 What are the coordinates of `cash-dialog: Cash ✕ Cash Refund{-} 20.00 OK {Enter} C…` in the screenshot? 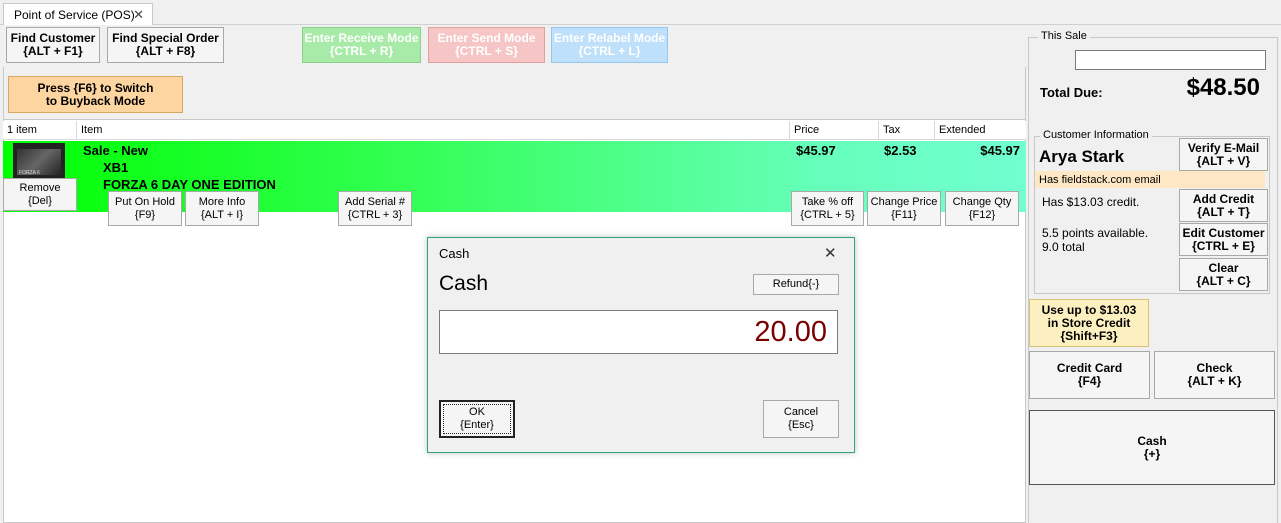 It's located at (641, 345).